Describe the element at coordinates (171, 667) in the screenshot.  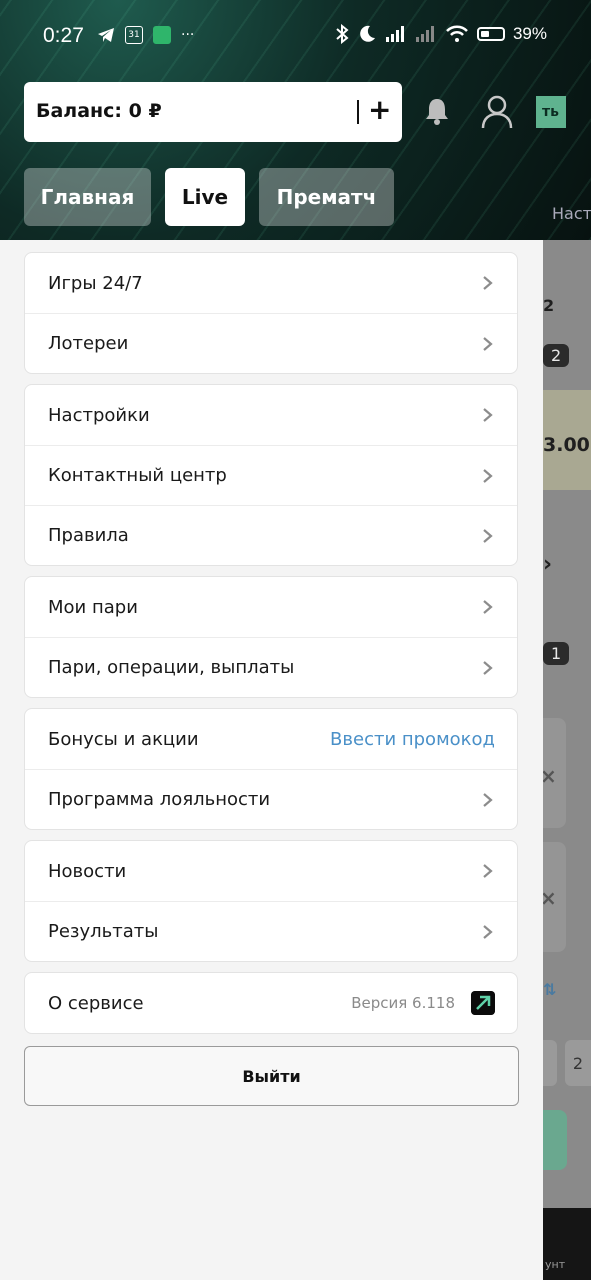
I see `menu-item-label: Пари, операции, выплаты` at that location.